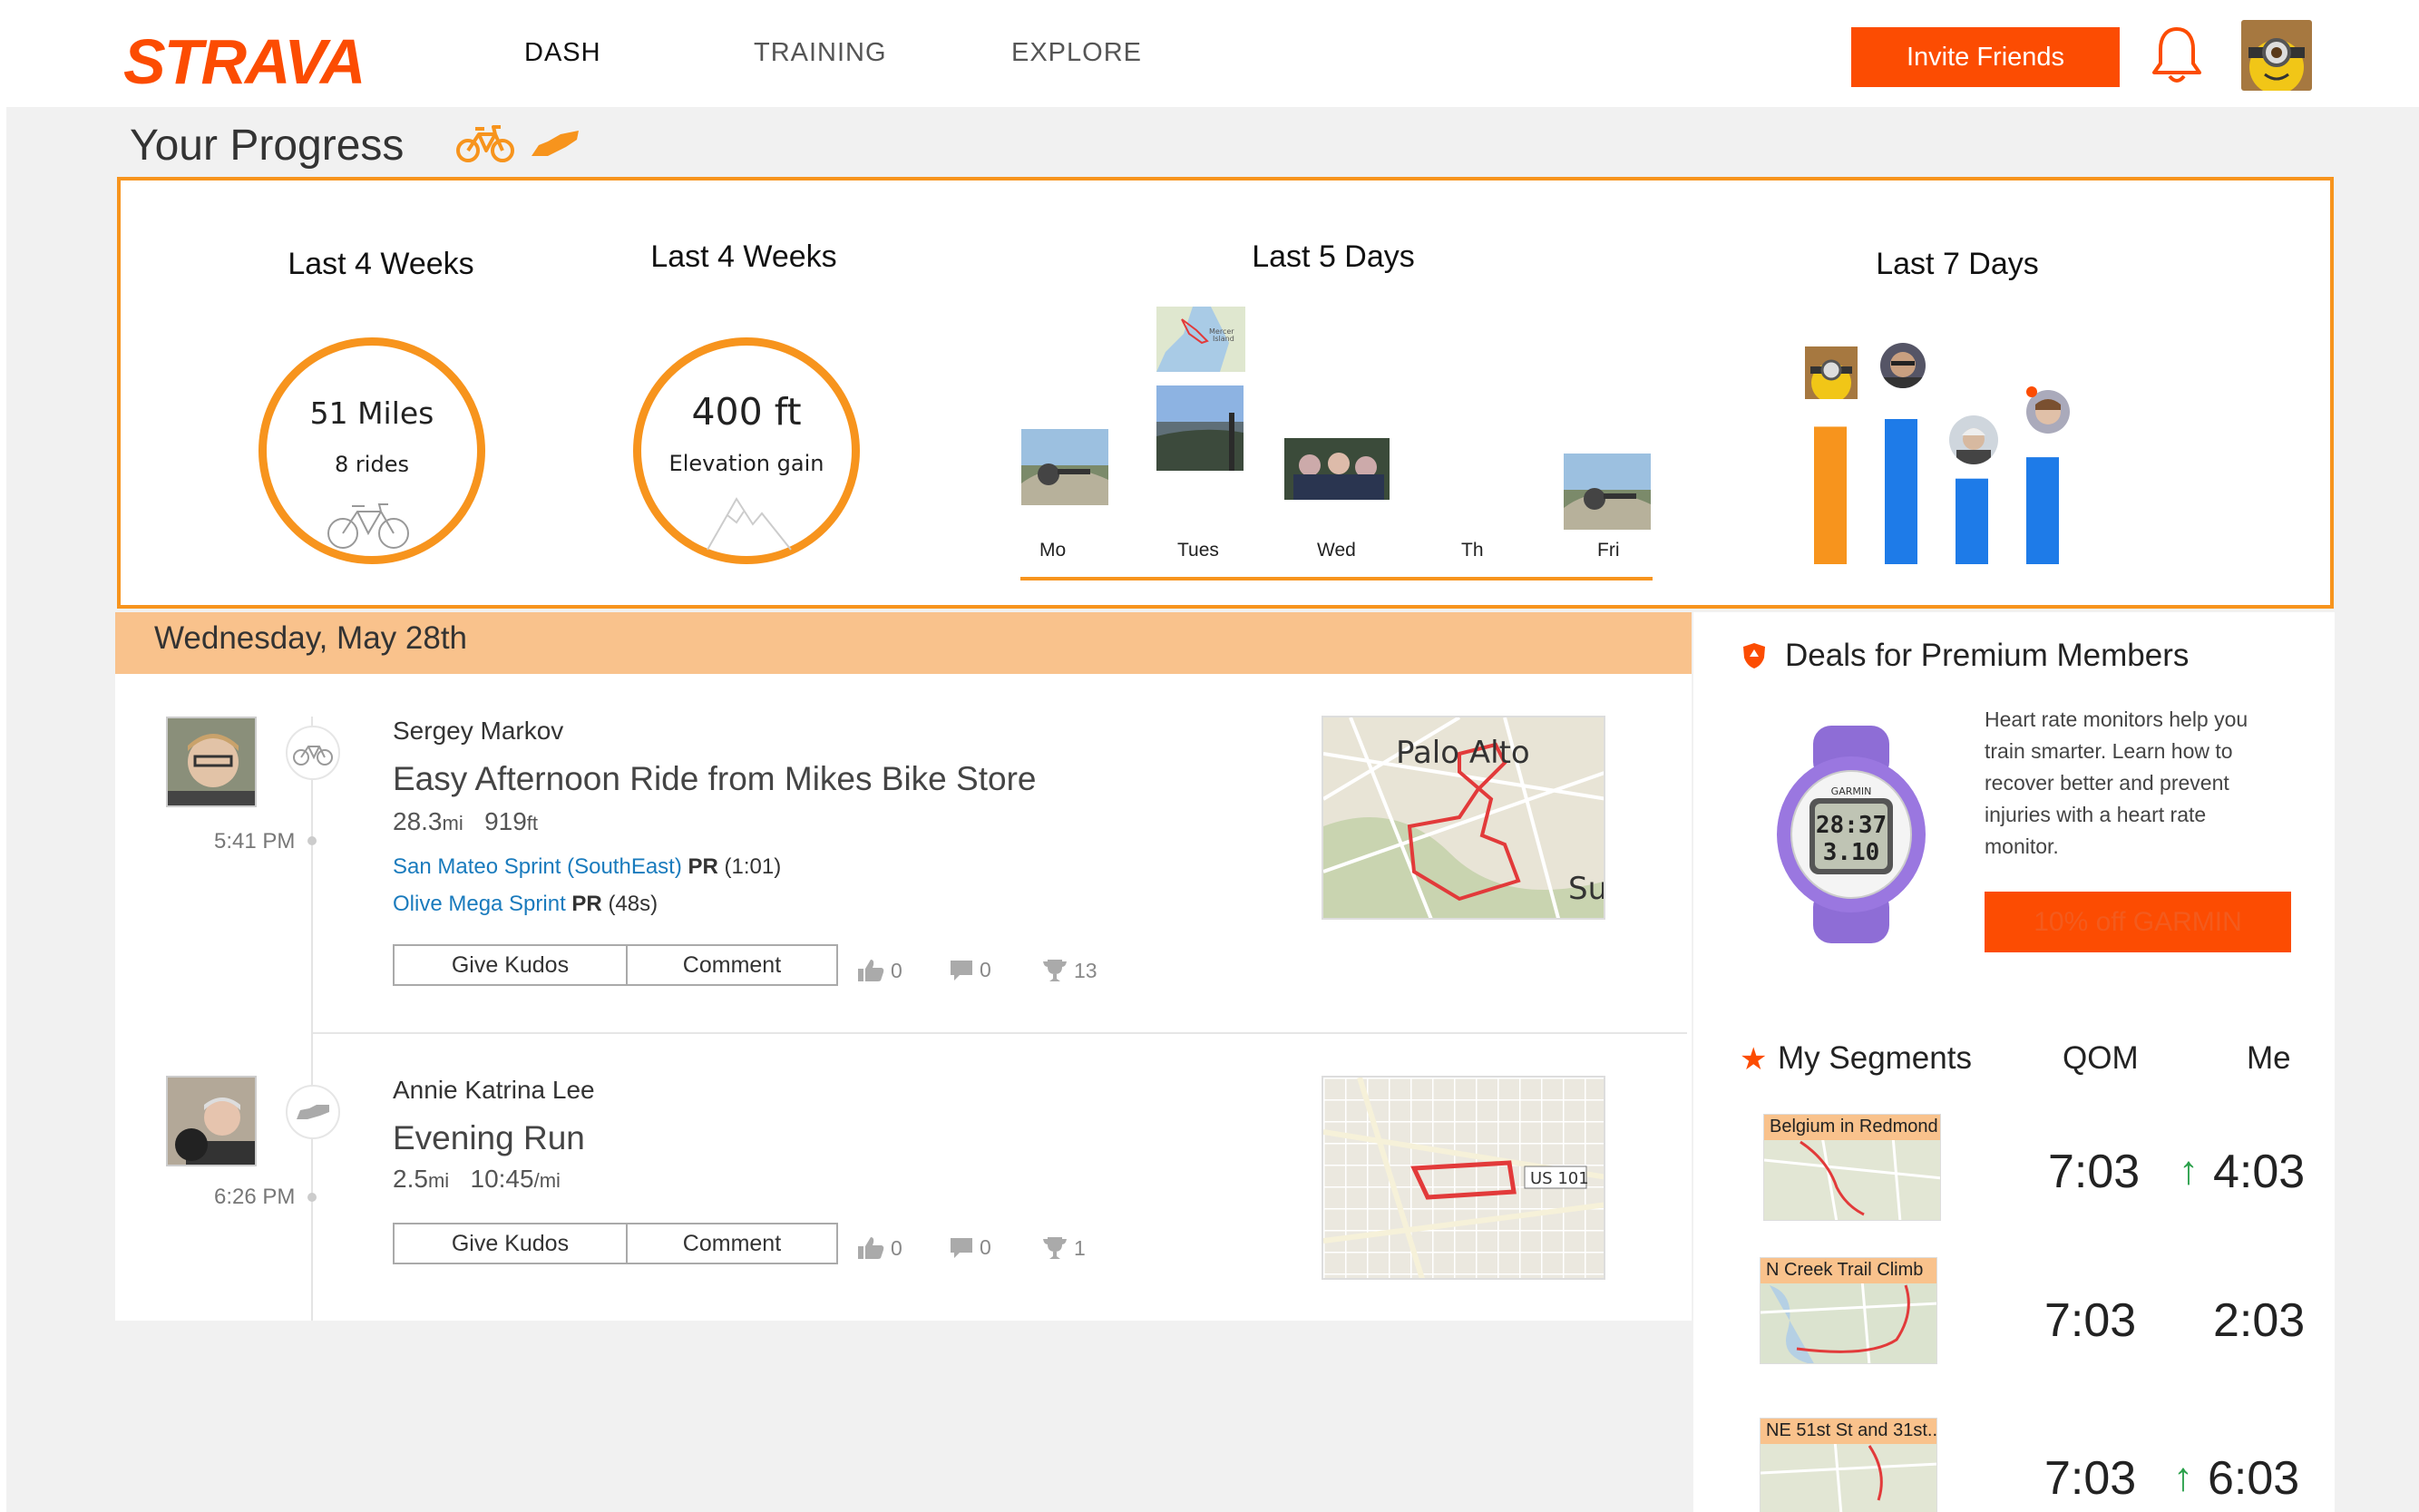 Image resolution: width=2419 pixels, height=1512 pixels. I want to click on segment-achievement: San Mateo Sprint (SouthEast) PR (1:01), so click(587, 866).